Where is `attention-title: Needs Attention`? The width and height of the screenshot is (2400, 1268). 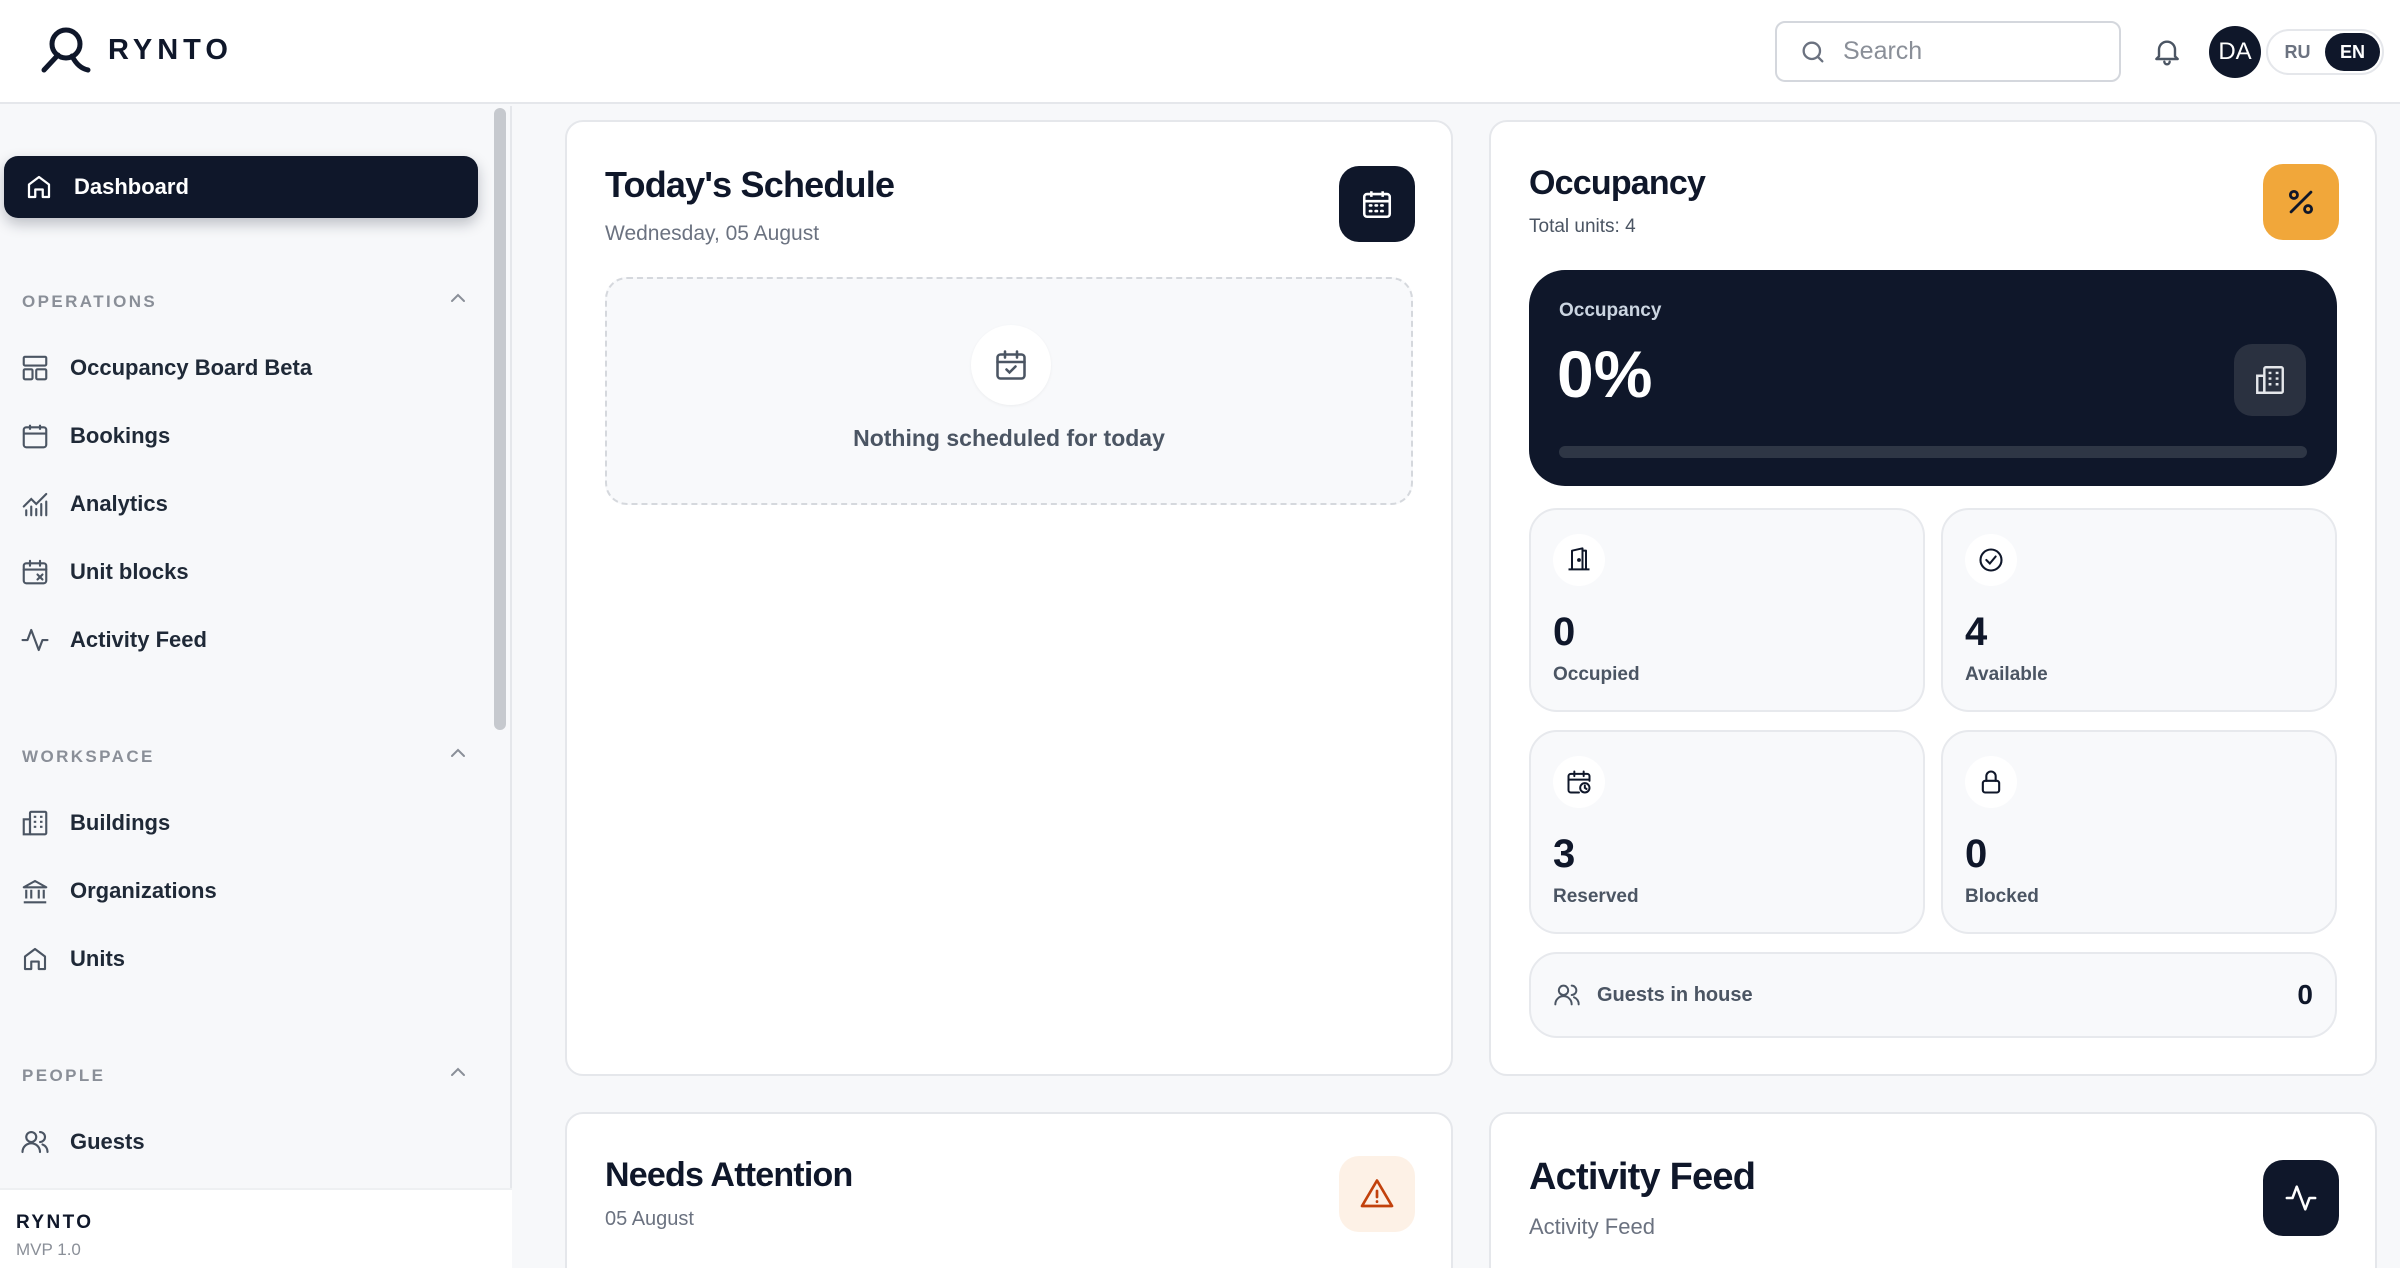
attention-title: Needs Attention is located at coordinates (729, 1175).